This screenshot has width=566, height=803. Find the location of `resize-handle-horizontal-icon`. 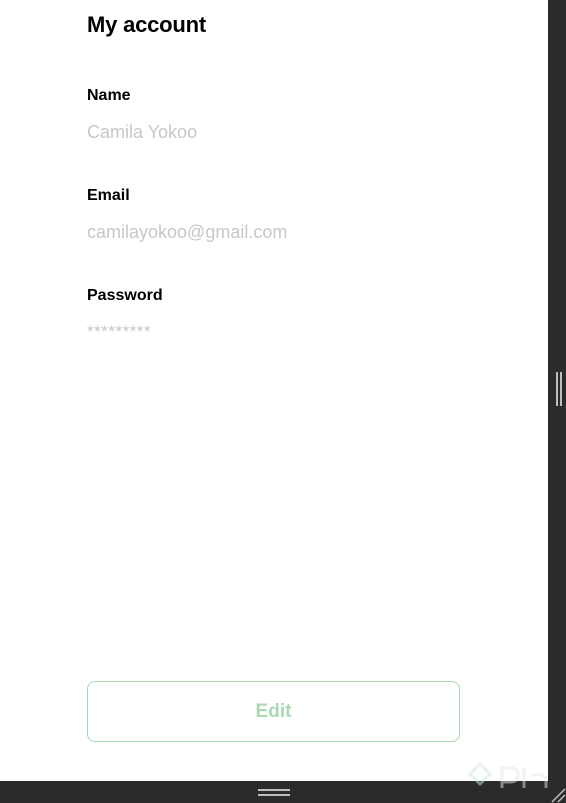

resize-handle-horizontal-icon is located at coordinates (274, 792).